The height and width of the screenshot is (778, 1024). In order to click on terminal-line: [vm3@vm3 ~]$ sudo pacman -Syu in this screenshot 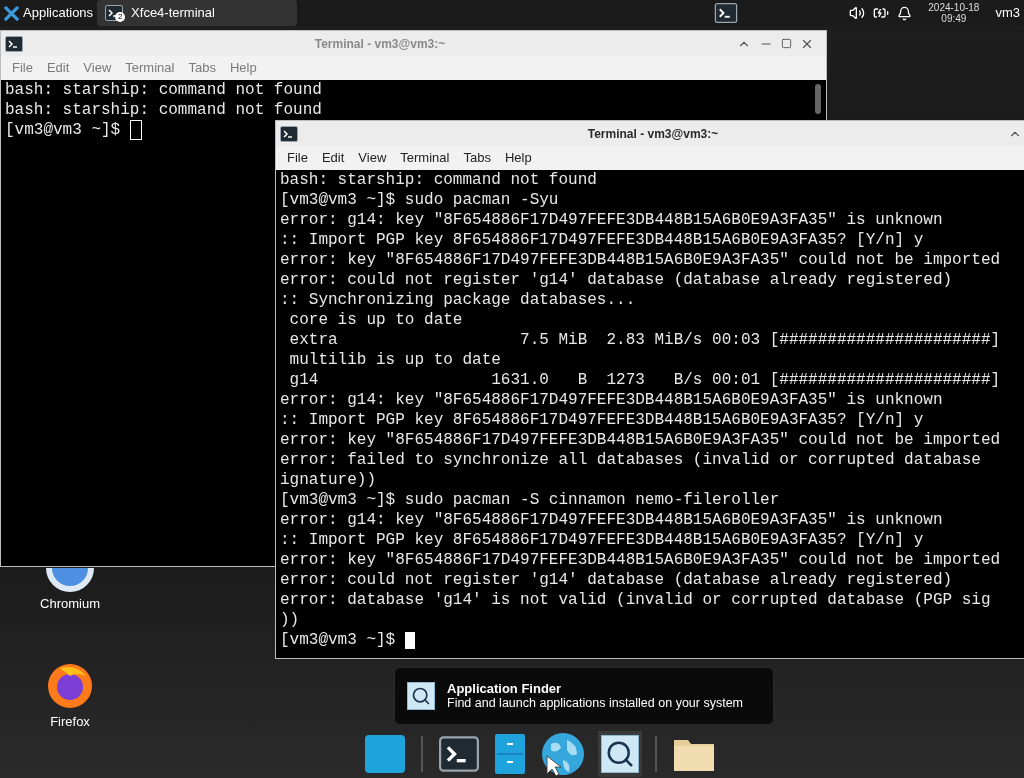, I will do `click(420, 200)`.